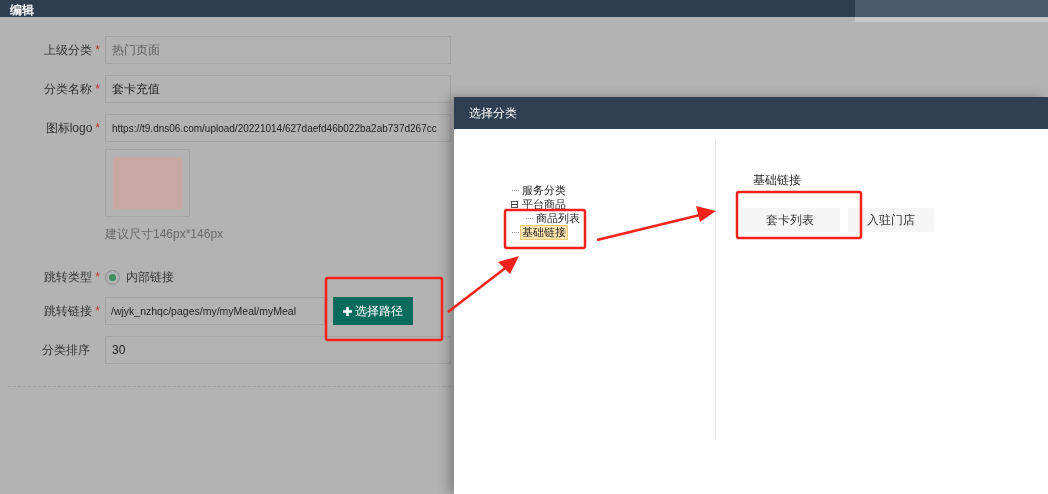 Image resolution: width=1048 pixels, height=494 pixels. I want to click on page-title: 编辑, so click(22, 10).